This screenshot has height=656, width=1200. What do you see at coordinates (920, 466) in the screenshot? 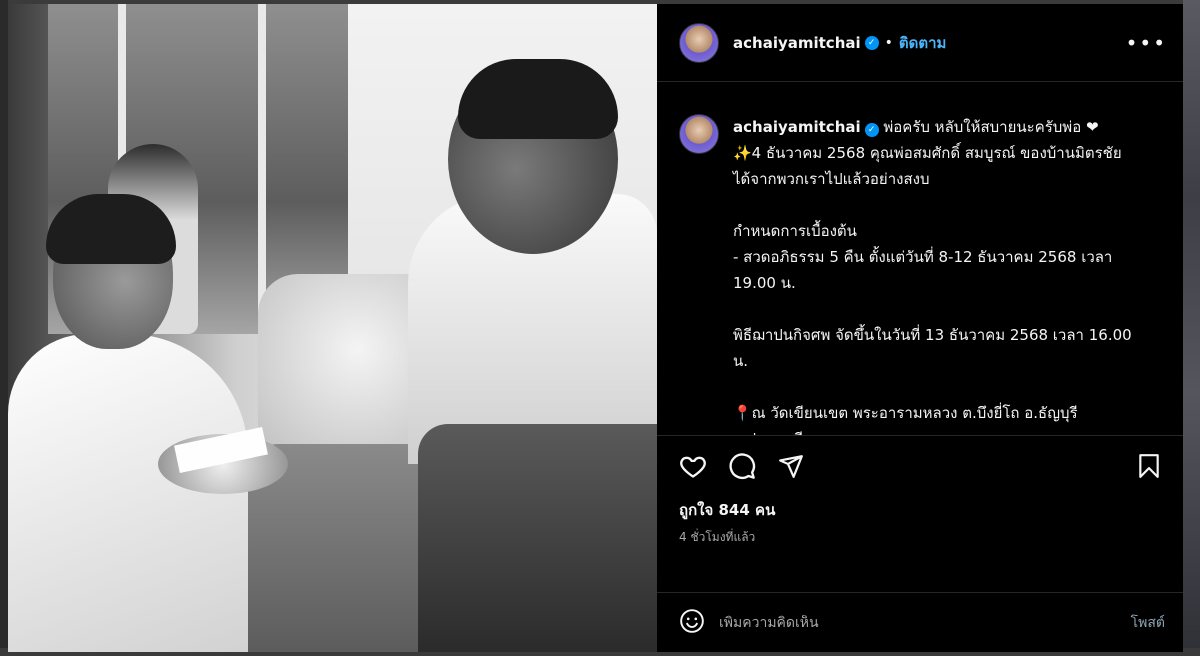
I see `action-bar` at bounding box center [920, 466].